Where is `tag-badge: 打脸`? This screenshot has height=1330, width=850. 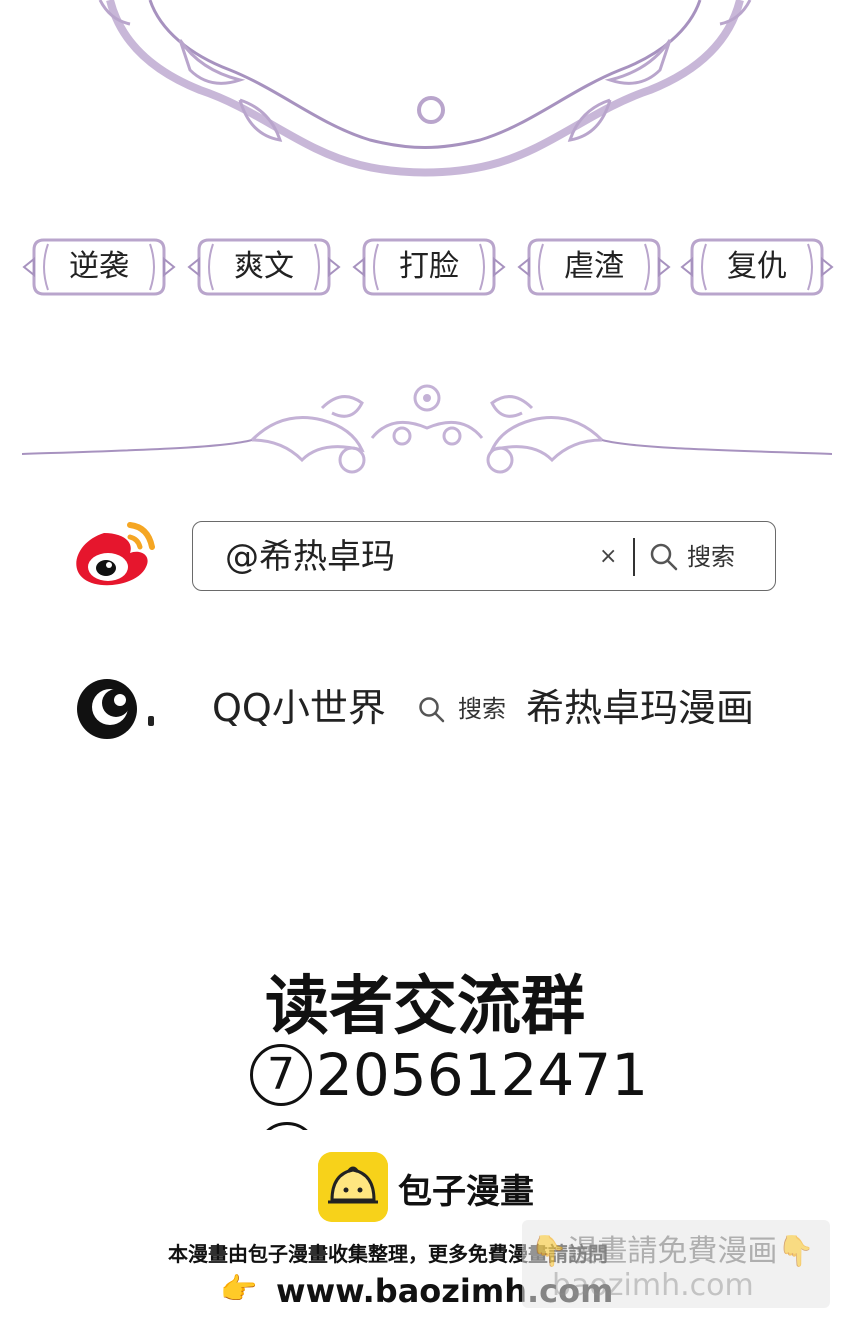
tag-badge: 打脸 is located at coordinates (429, 267).